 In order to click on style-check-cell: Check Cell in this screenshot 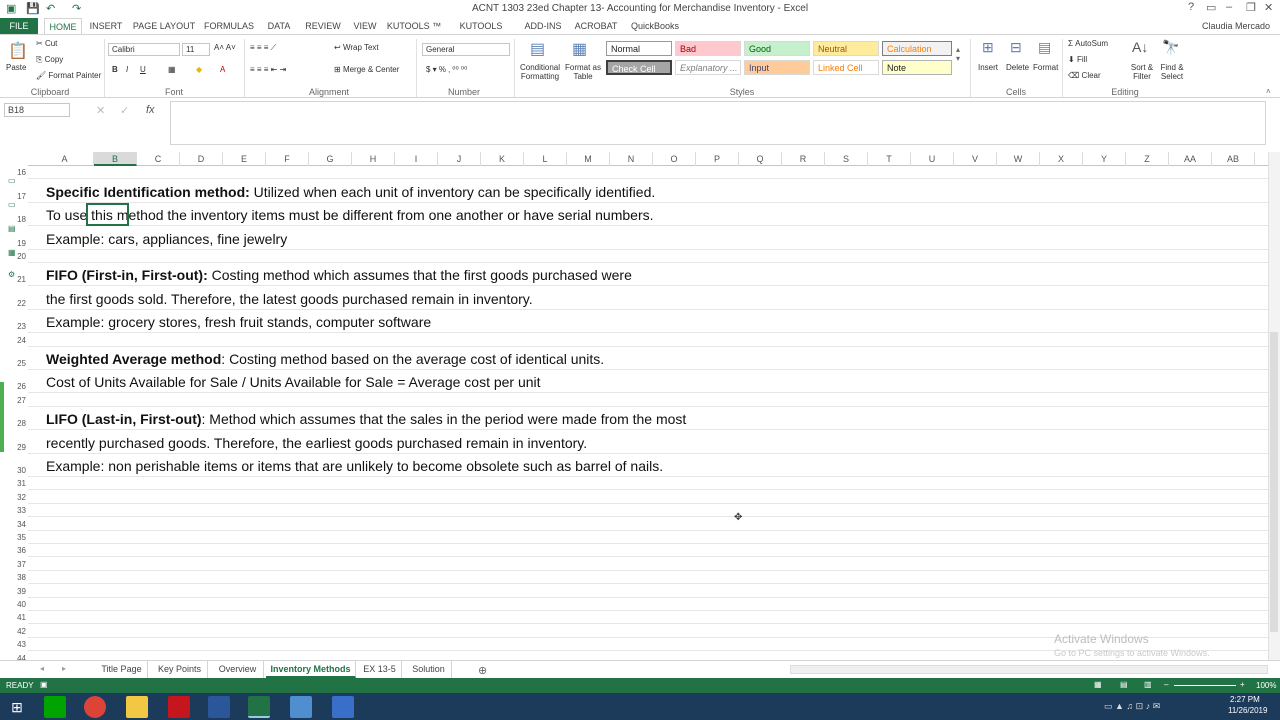, I will do `click(639, 67)`.